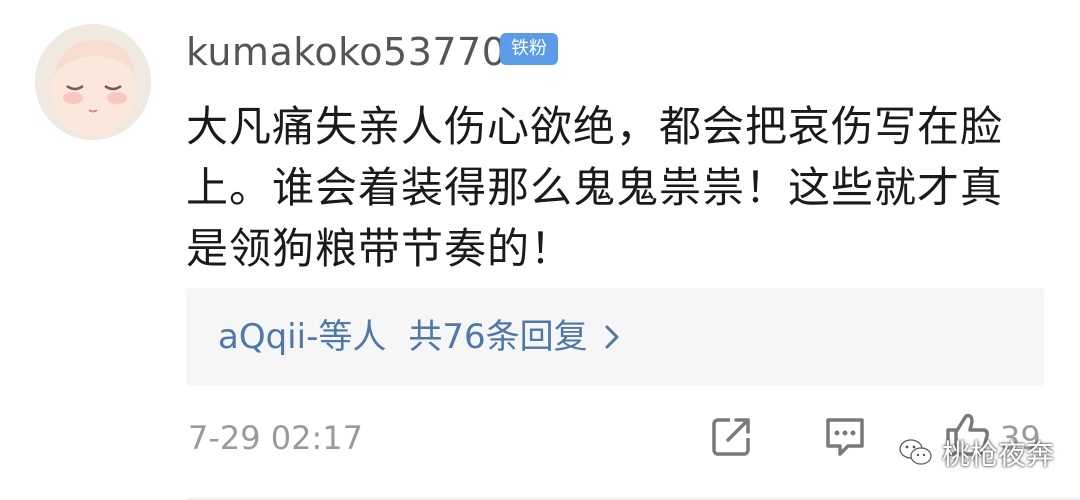 Image resolution: width=1080 pixels, height=500 pixels. I want to click on timestamp: 7-29 02:17, so click(276, 438).